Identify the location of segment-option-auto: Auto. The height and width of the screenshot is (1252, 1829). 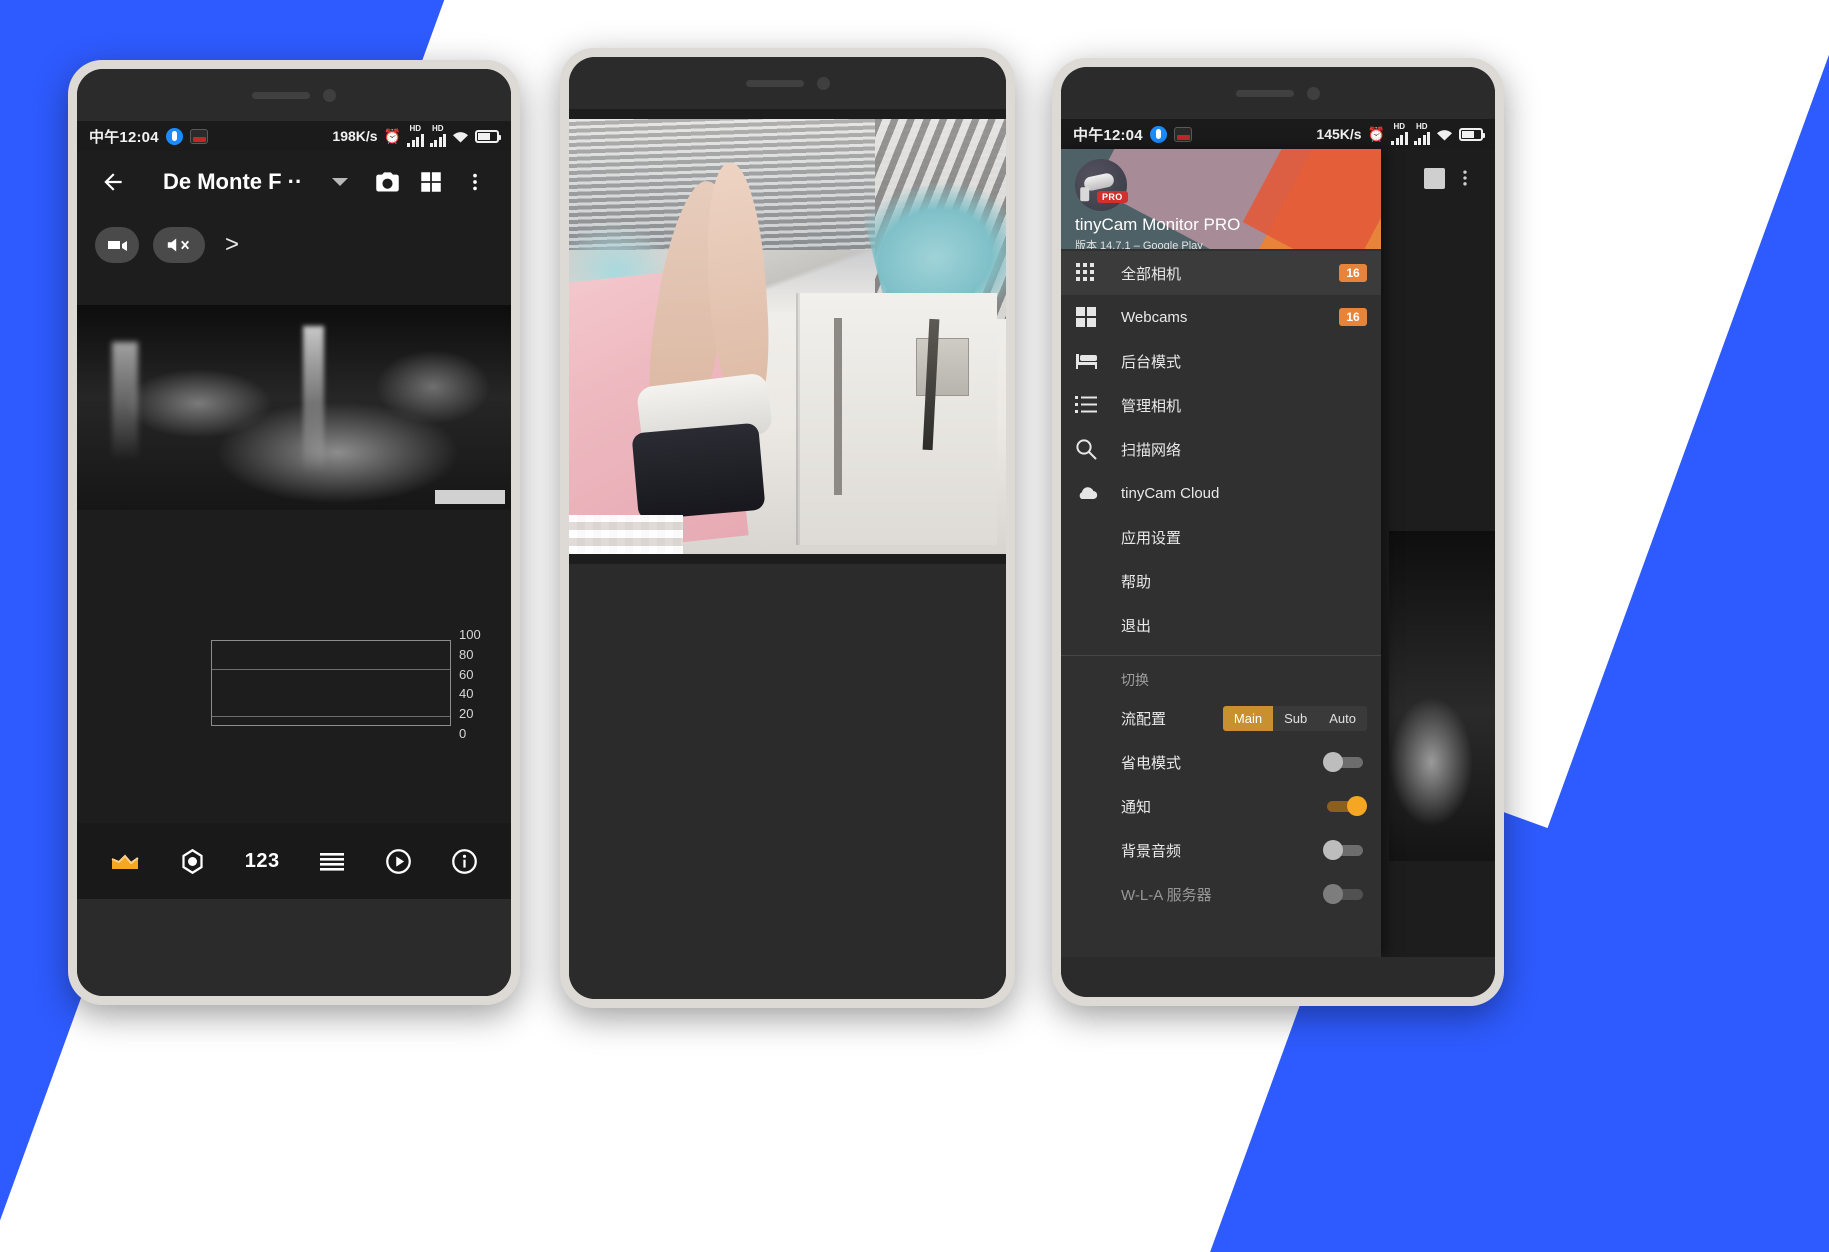
(1342, 718).